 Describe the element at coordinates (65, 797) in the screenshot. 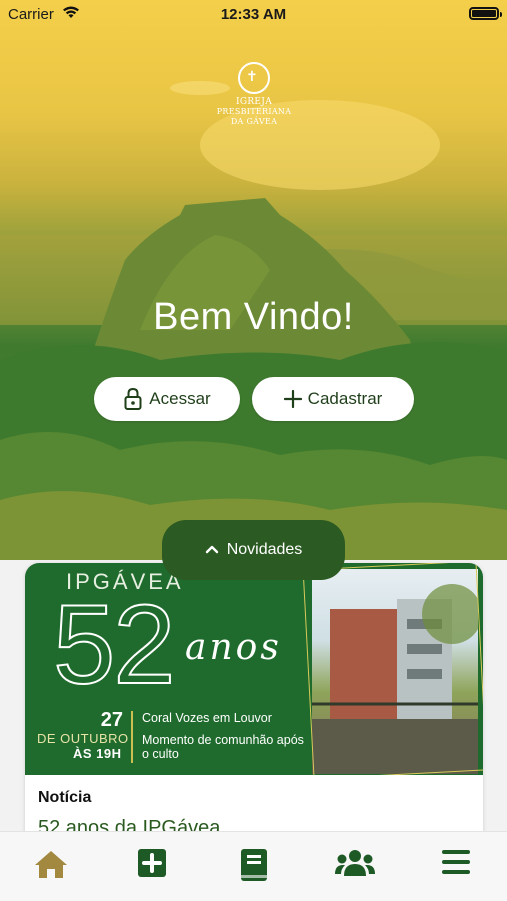

I see `news-category: Notícia` at that location.